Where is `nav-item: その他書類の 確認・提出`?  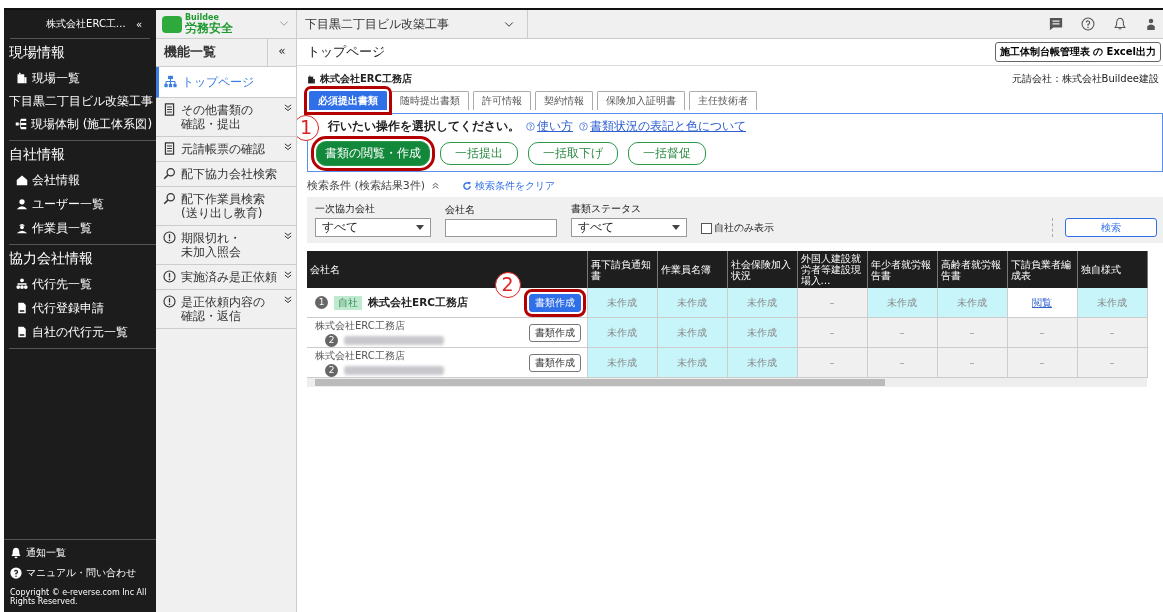 nav-item: その他書類の 確認・提出 is located at coordinates (226, 117).